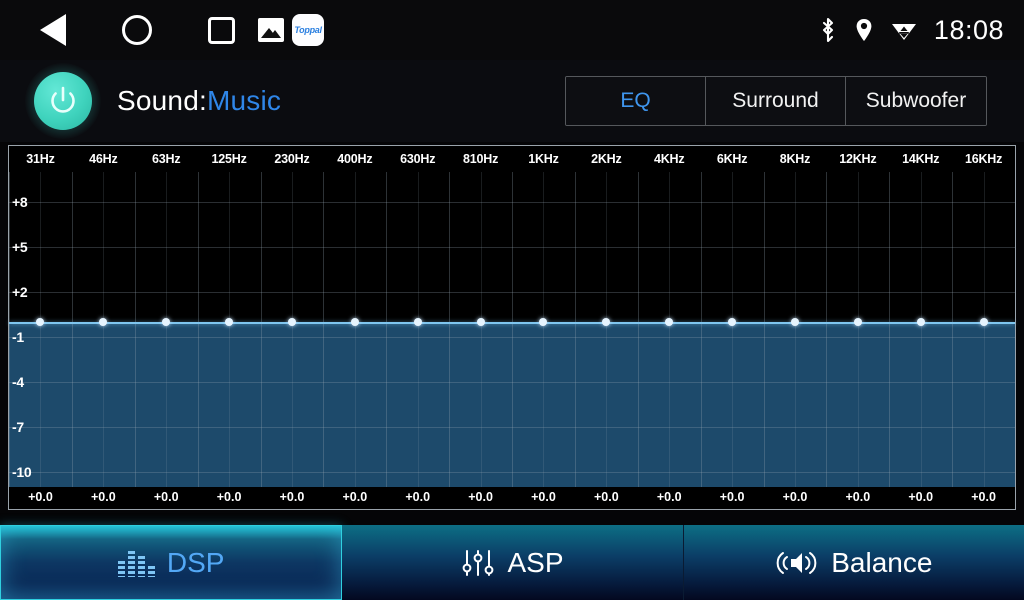 Image resolution: width=1024 pixels, height=600 pixels. Describe the element at coordinates (18, 337) in the screenshot. I see `gain-tick-label: -1` at that location.